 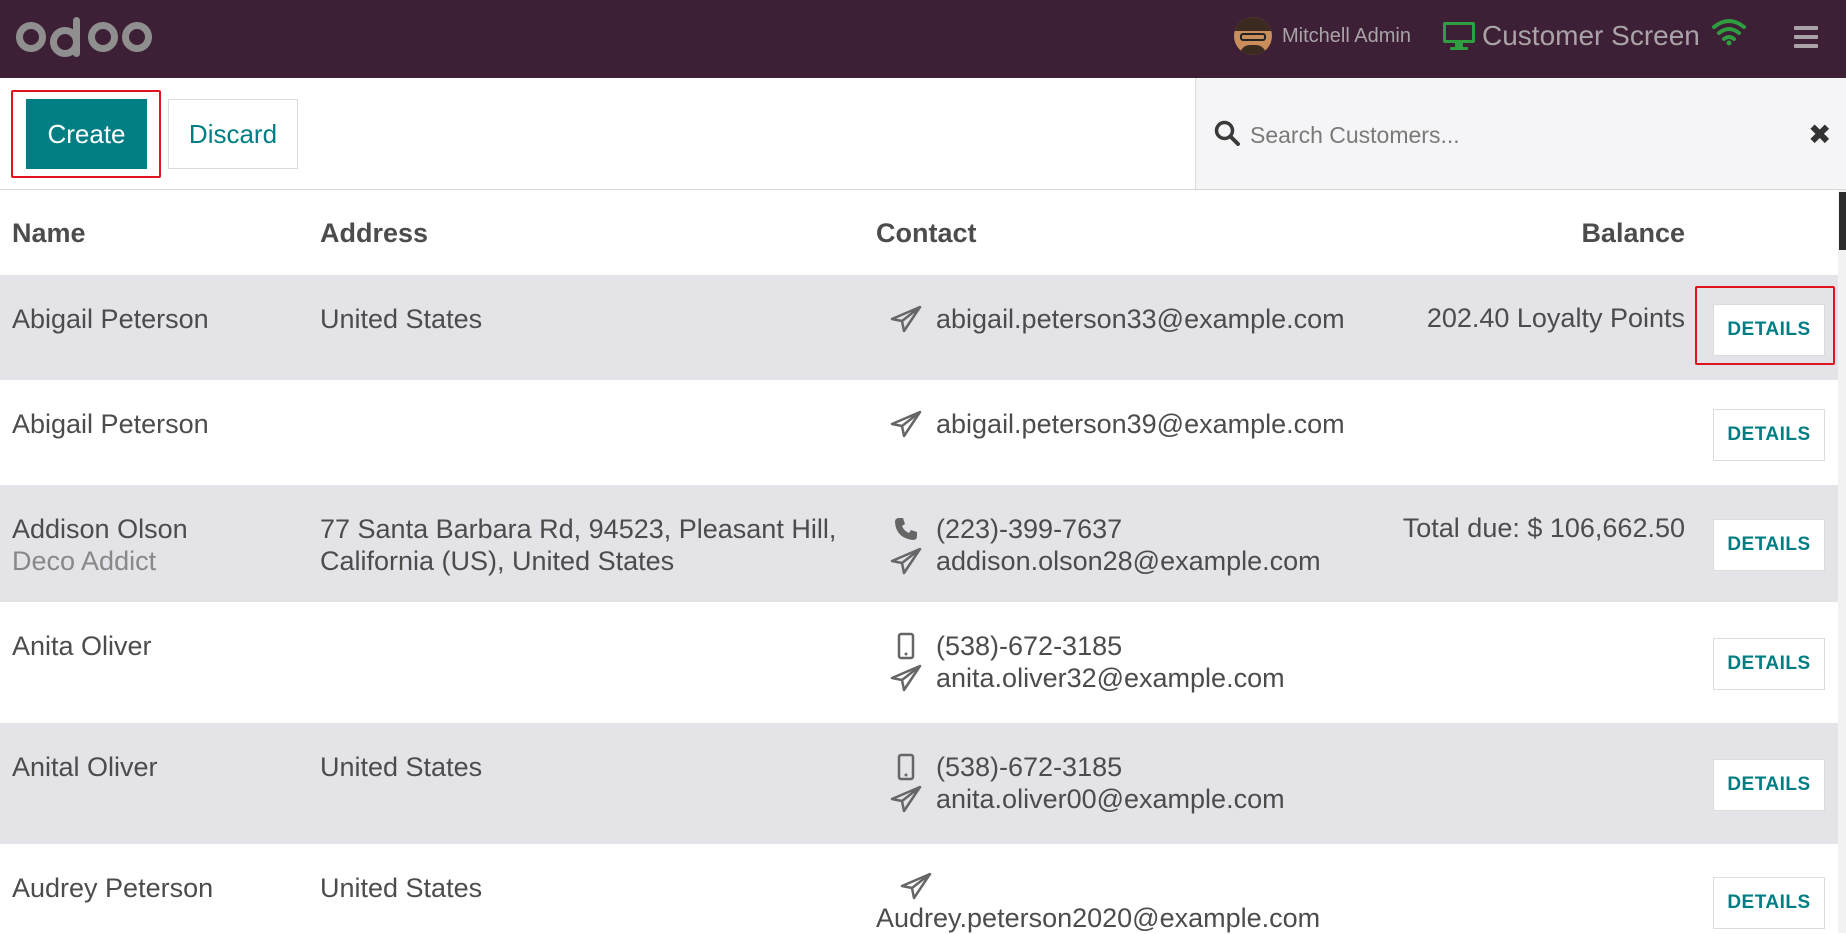 I want to click on hamburger-icon, so click(x=1806, y=39).